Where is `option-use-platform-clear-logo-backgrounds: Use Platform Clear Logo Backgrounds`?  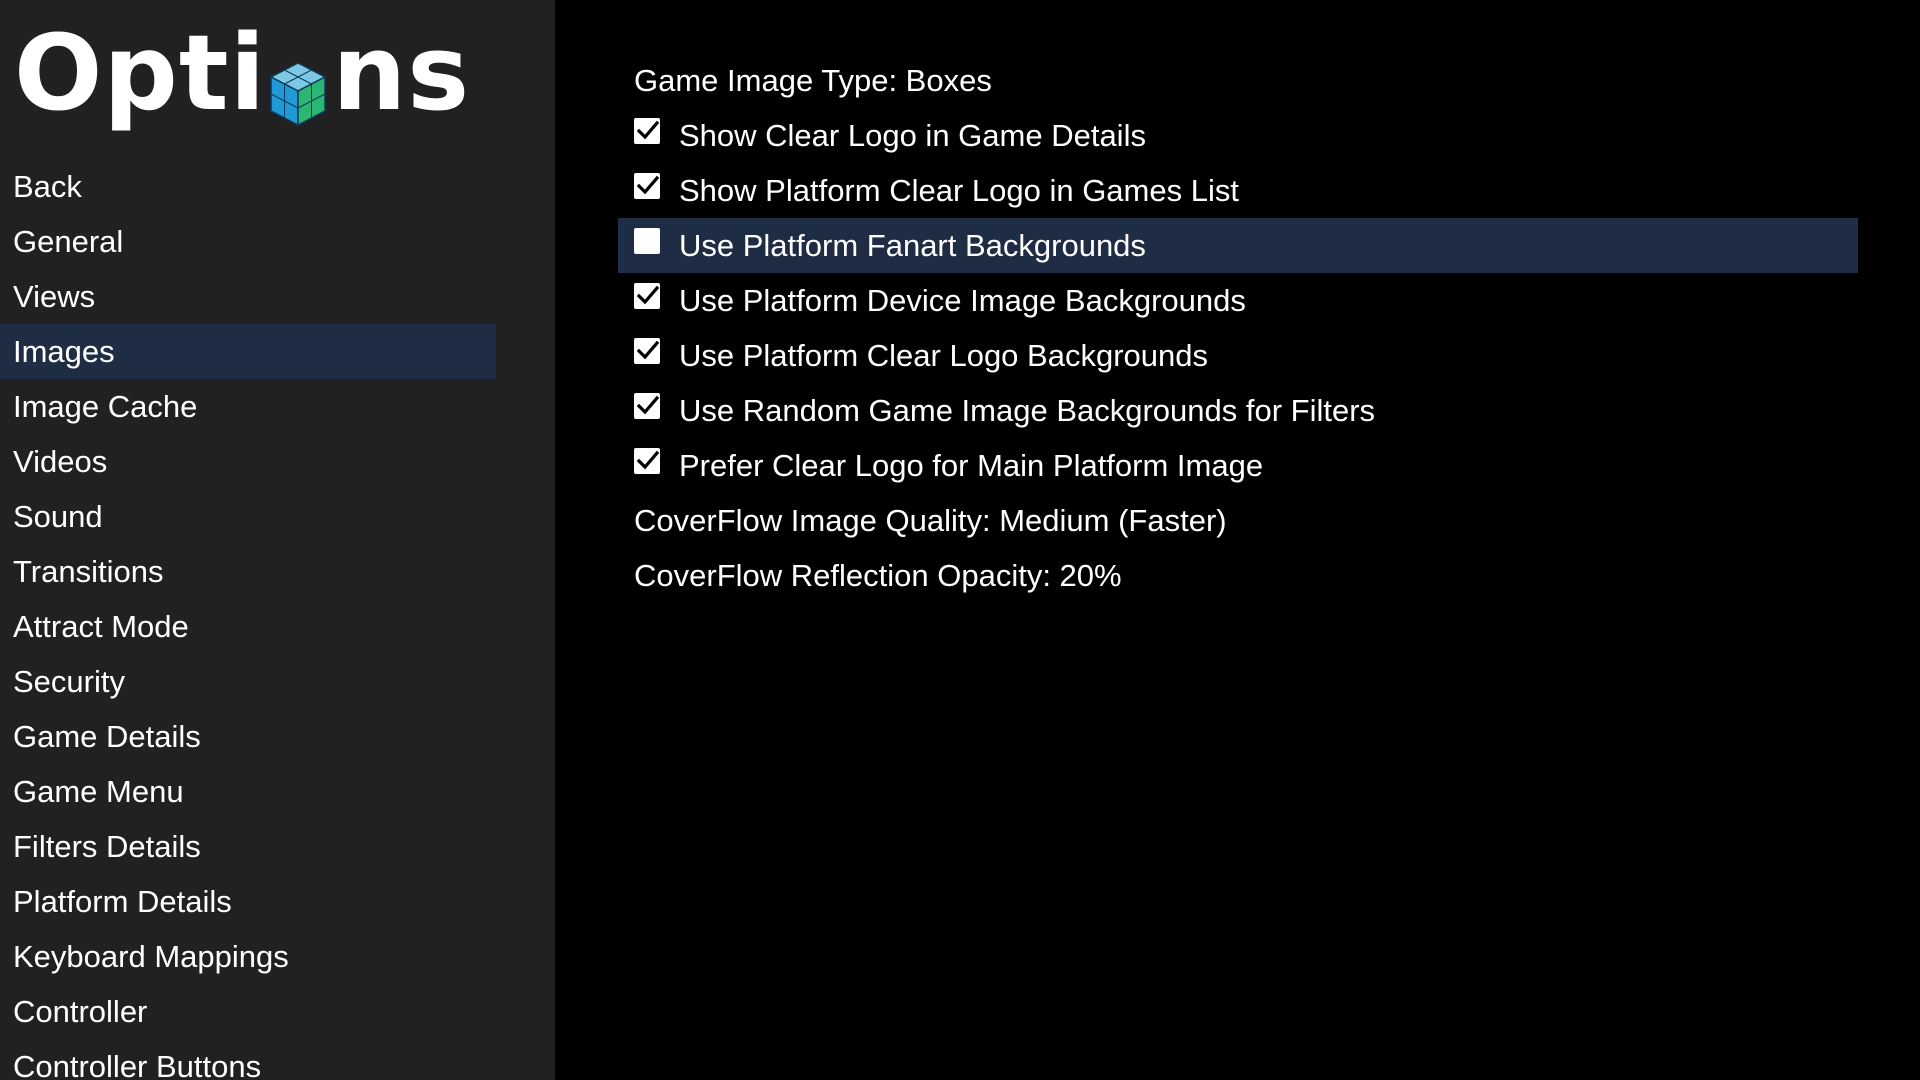 option-use-platform-clear-logo-backgrounds: Use Platform Clear Logo Backgrounds is located at coordinates (1238, 355).